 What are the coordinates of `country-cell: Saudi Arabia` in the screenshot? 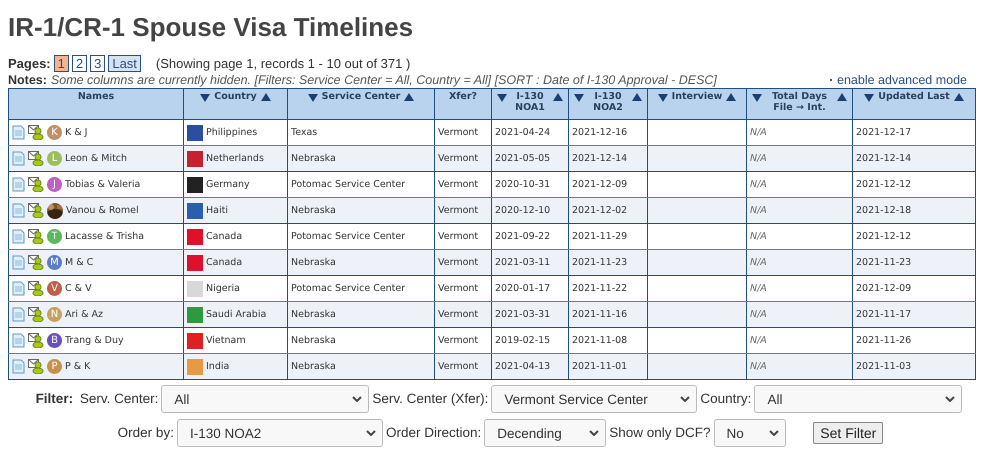 It's located at (236, 314).